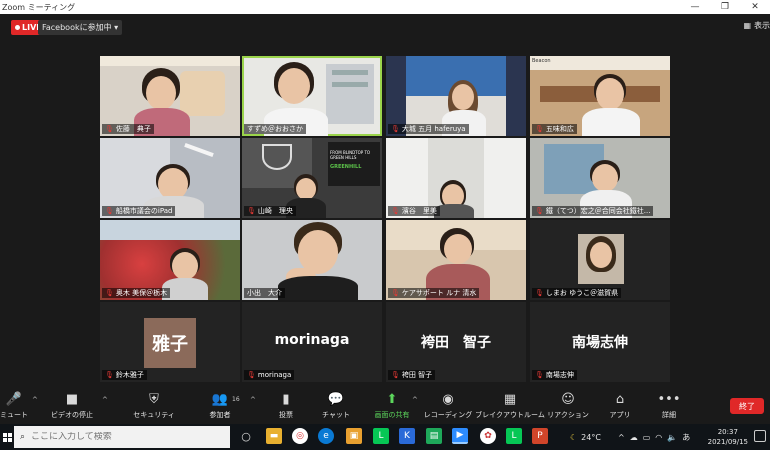 The width and height of the screenshot is (770, 450). What do you see at coordinates (448, 407) in the screenshot?
I see `record-button: ◉ レコーディング` at bounding box center [448, 407].